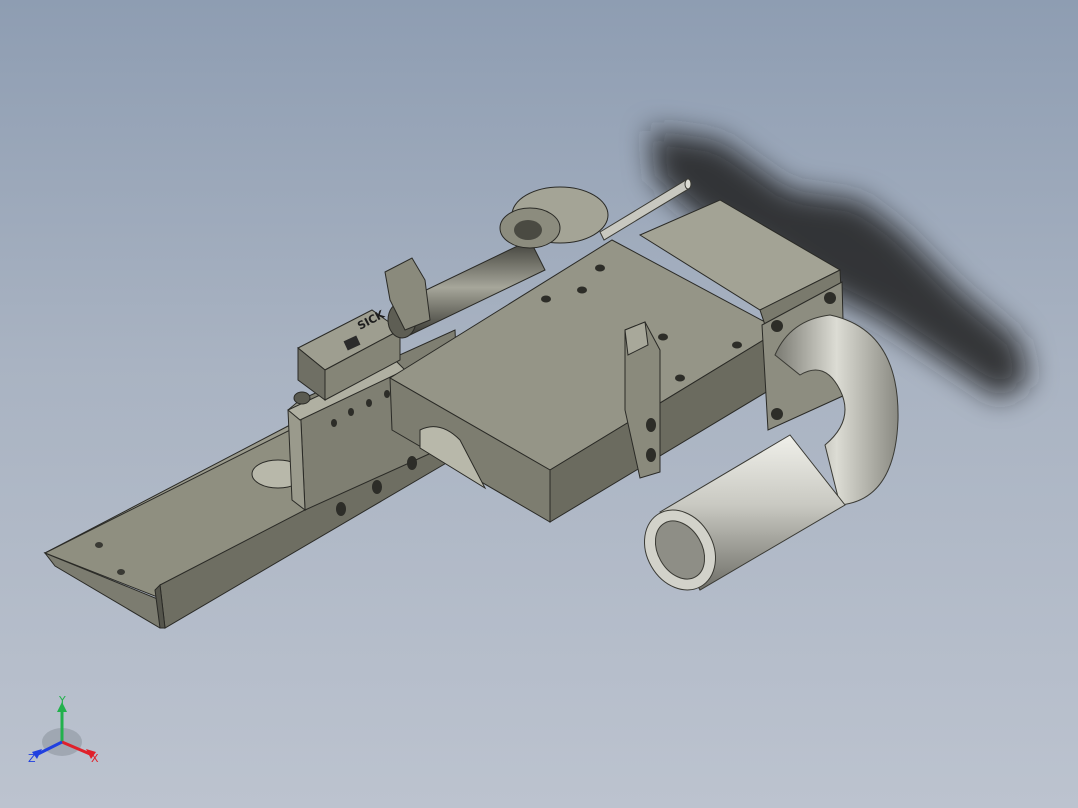 The height and width of the screenshot is (808, 1078). What do you see at coordinates (62, 700) in the screenshot?
I see `y-axis-label: Y` at bounding box center [62, 700].